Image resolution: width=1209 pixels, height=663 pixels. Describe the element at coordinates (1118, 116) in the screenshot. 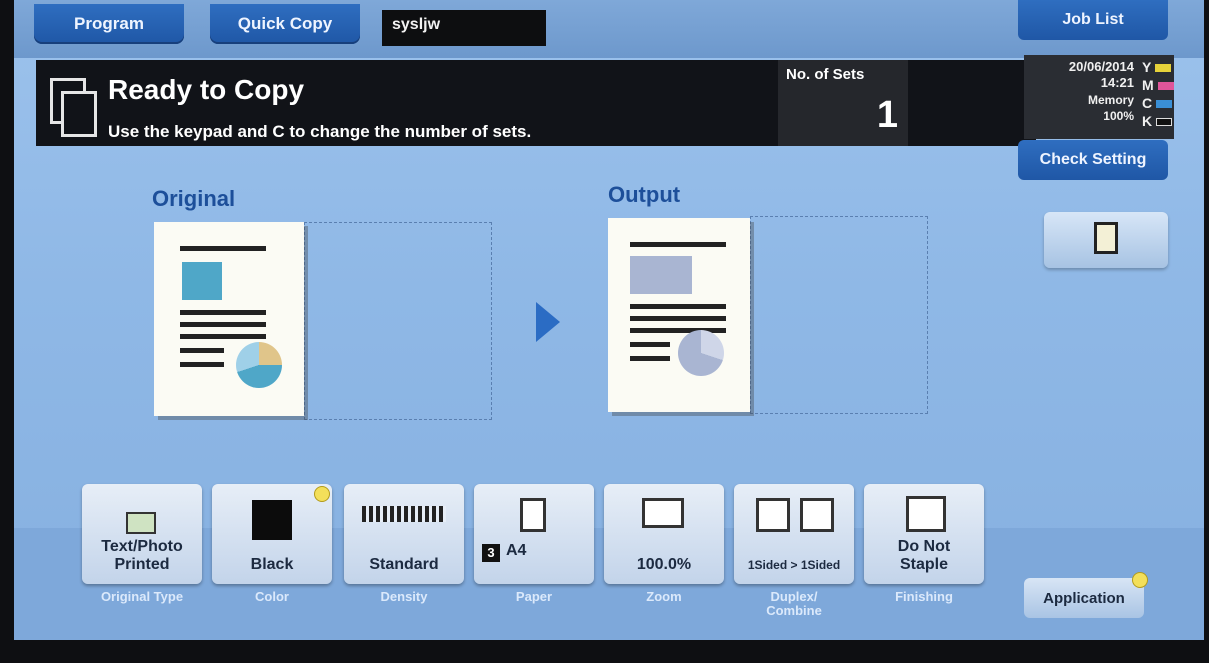

I see `memory-percent: 100%` at that location.